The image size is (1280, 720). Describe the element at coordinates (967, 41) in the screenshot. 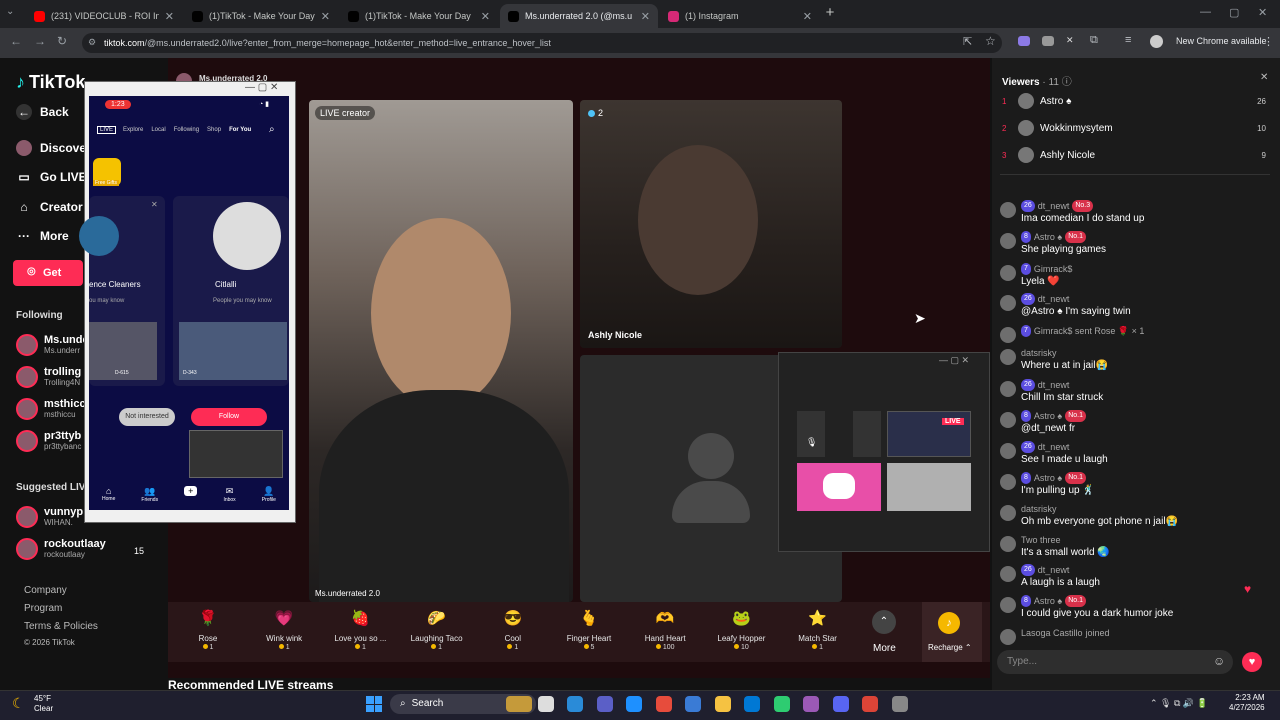

I see `open-in-app-icon: ⇱` at that location.